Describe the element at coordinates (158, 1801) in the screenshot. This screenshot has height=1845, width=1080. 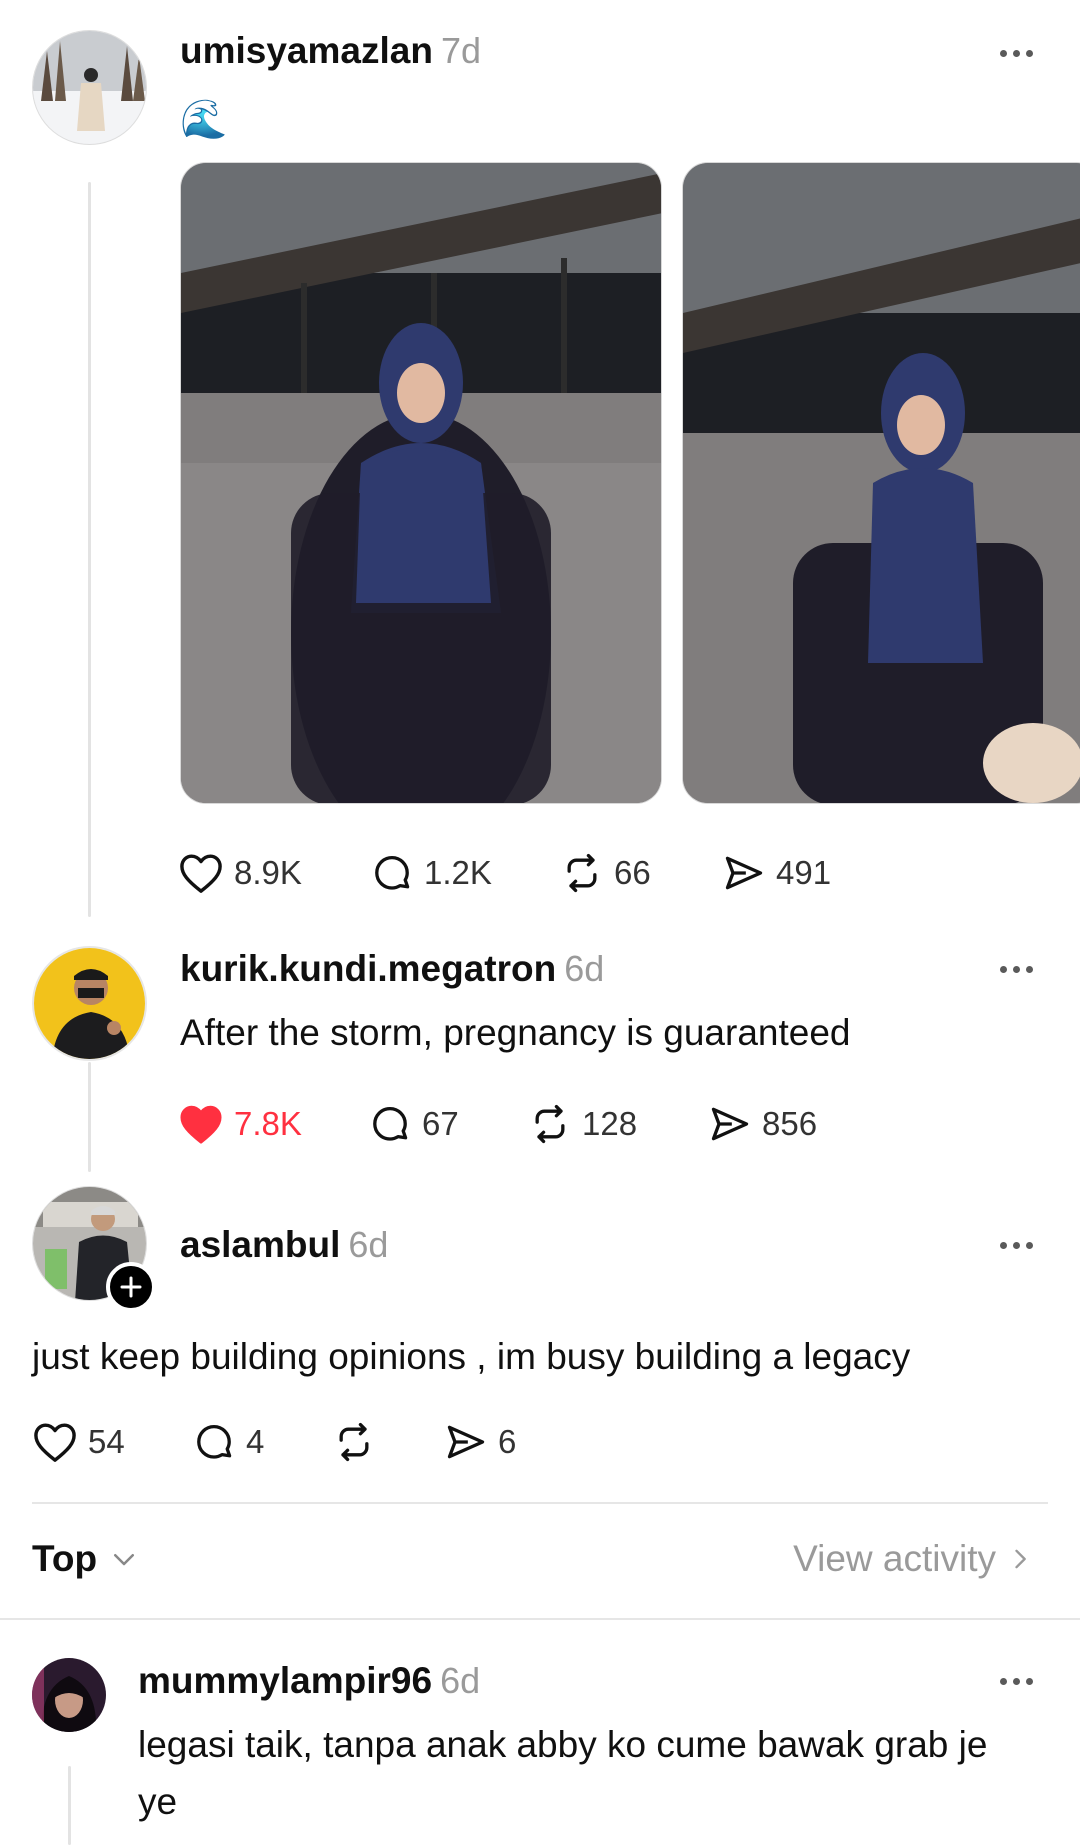
I see `reply-text-line-2: ye` at that location.